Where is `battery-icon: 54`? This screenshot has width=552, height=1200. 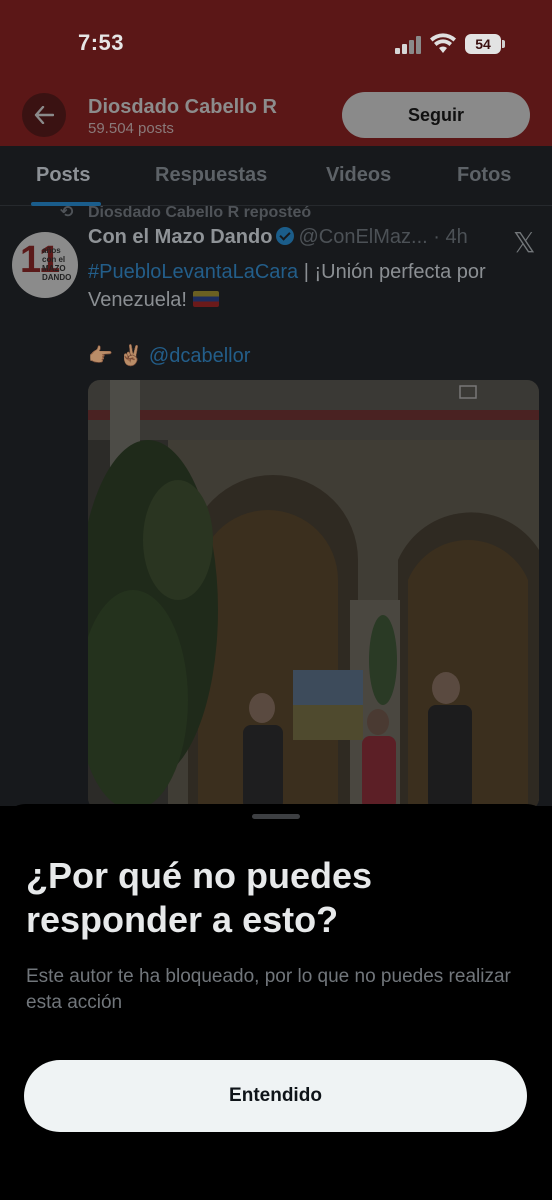
battery-icon: 54 is located at coordinates (483, 44).